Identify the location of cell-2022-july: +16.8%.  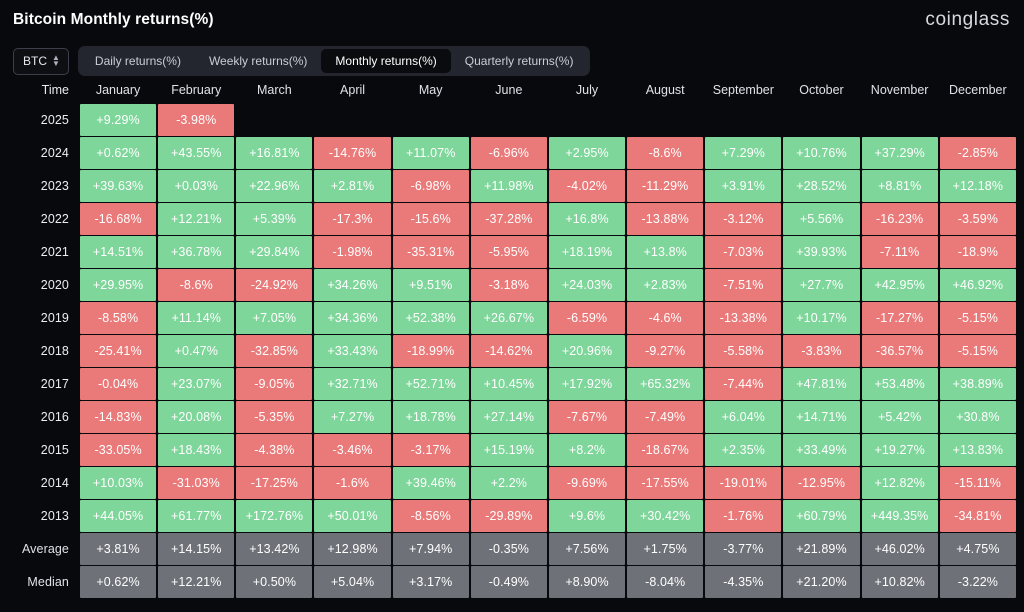
(587, 219).